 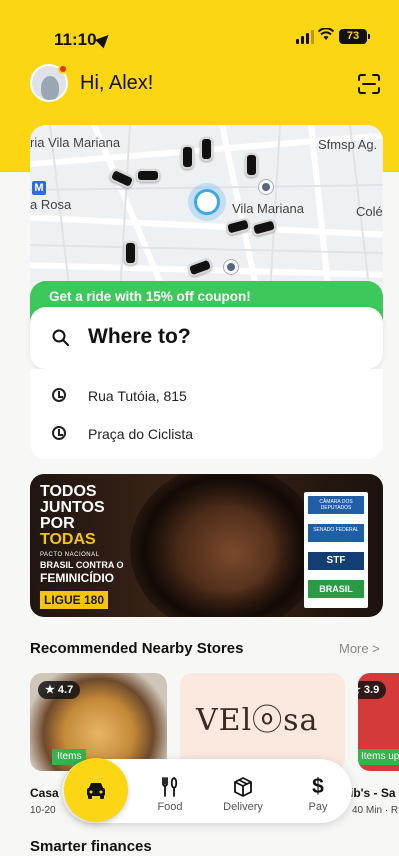 I want to click on institution-logo: SENADO FEDERAL, so click(x=336, y=533).